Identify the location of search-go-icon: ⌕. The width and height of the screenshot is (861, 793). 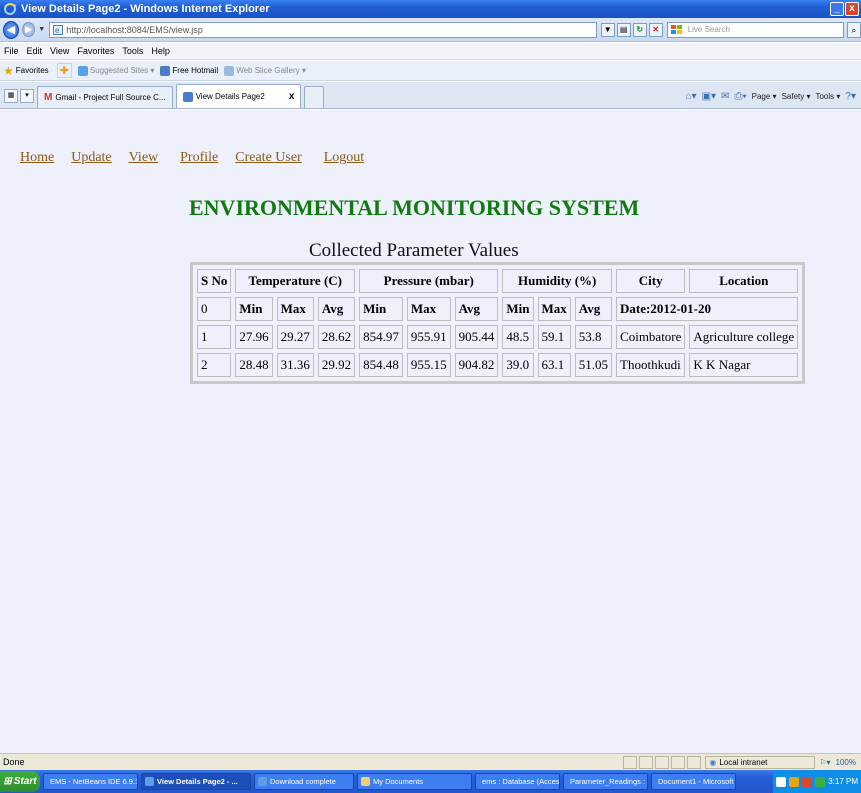
(853, 29).